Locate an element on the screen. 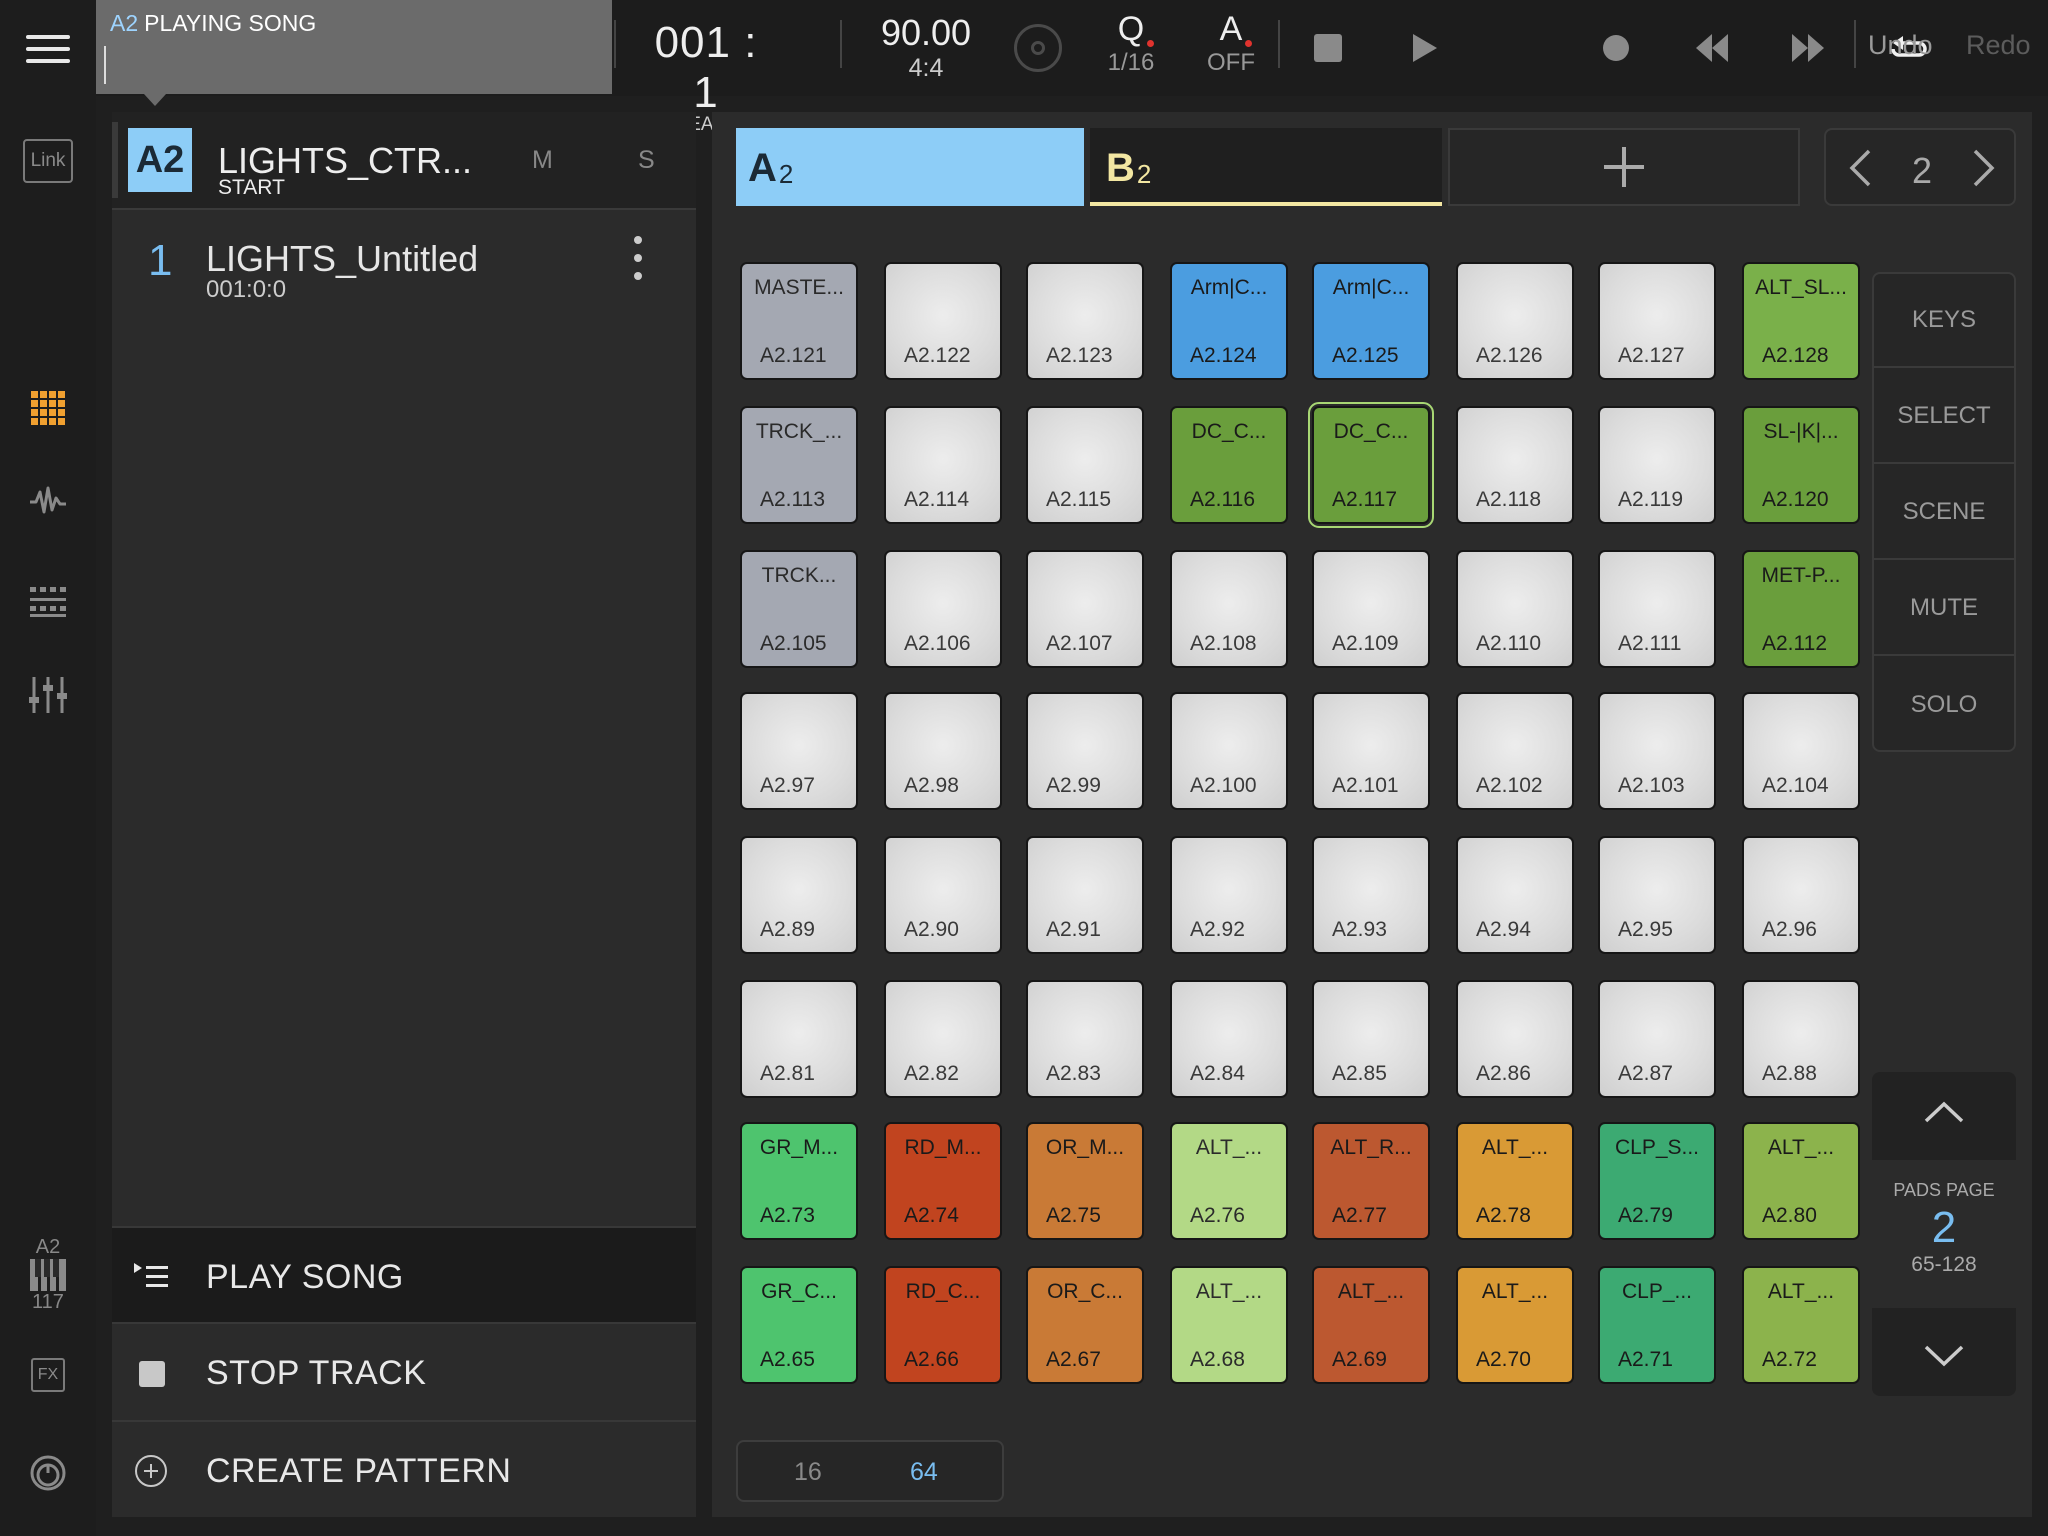  bank-tab-a2: A2 is located at coordinates (910, 167).